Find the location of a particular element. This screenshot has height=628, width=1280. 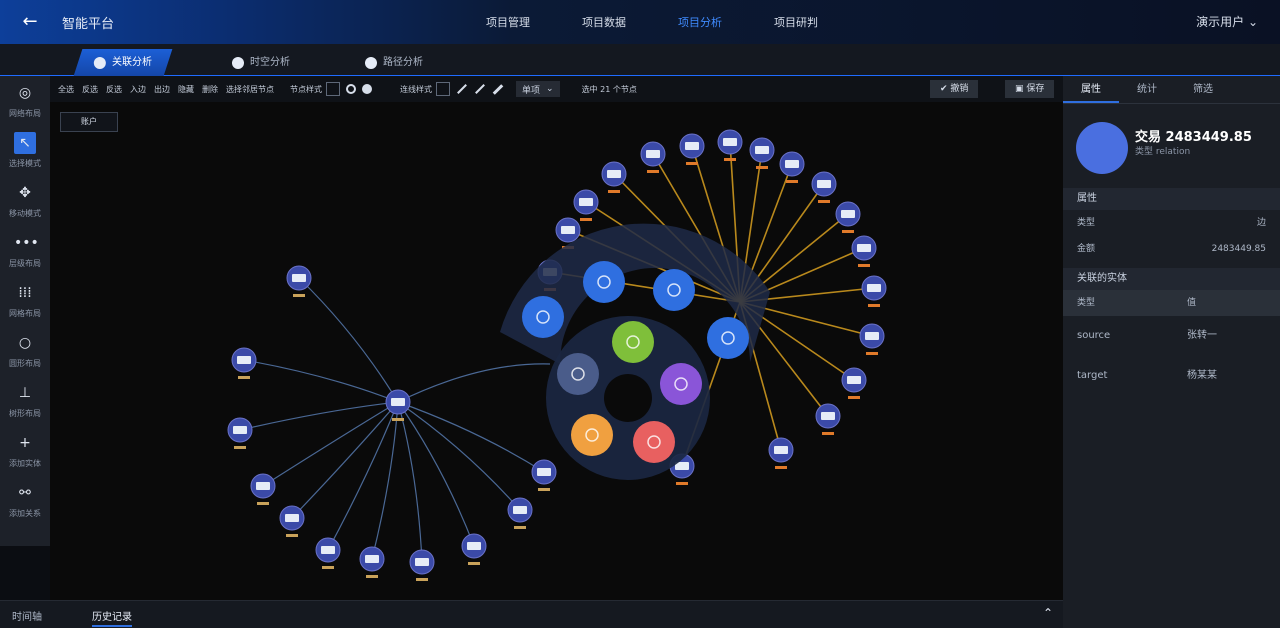

action-out-edges: 出边 is located at coordinates (162, 89).